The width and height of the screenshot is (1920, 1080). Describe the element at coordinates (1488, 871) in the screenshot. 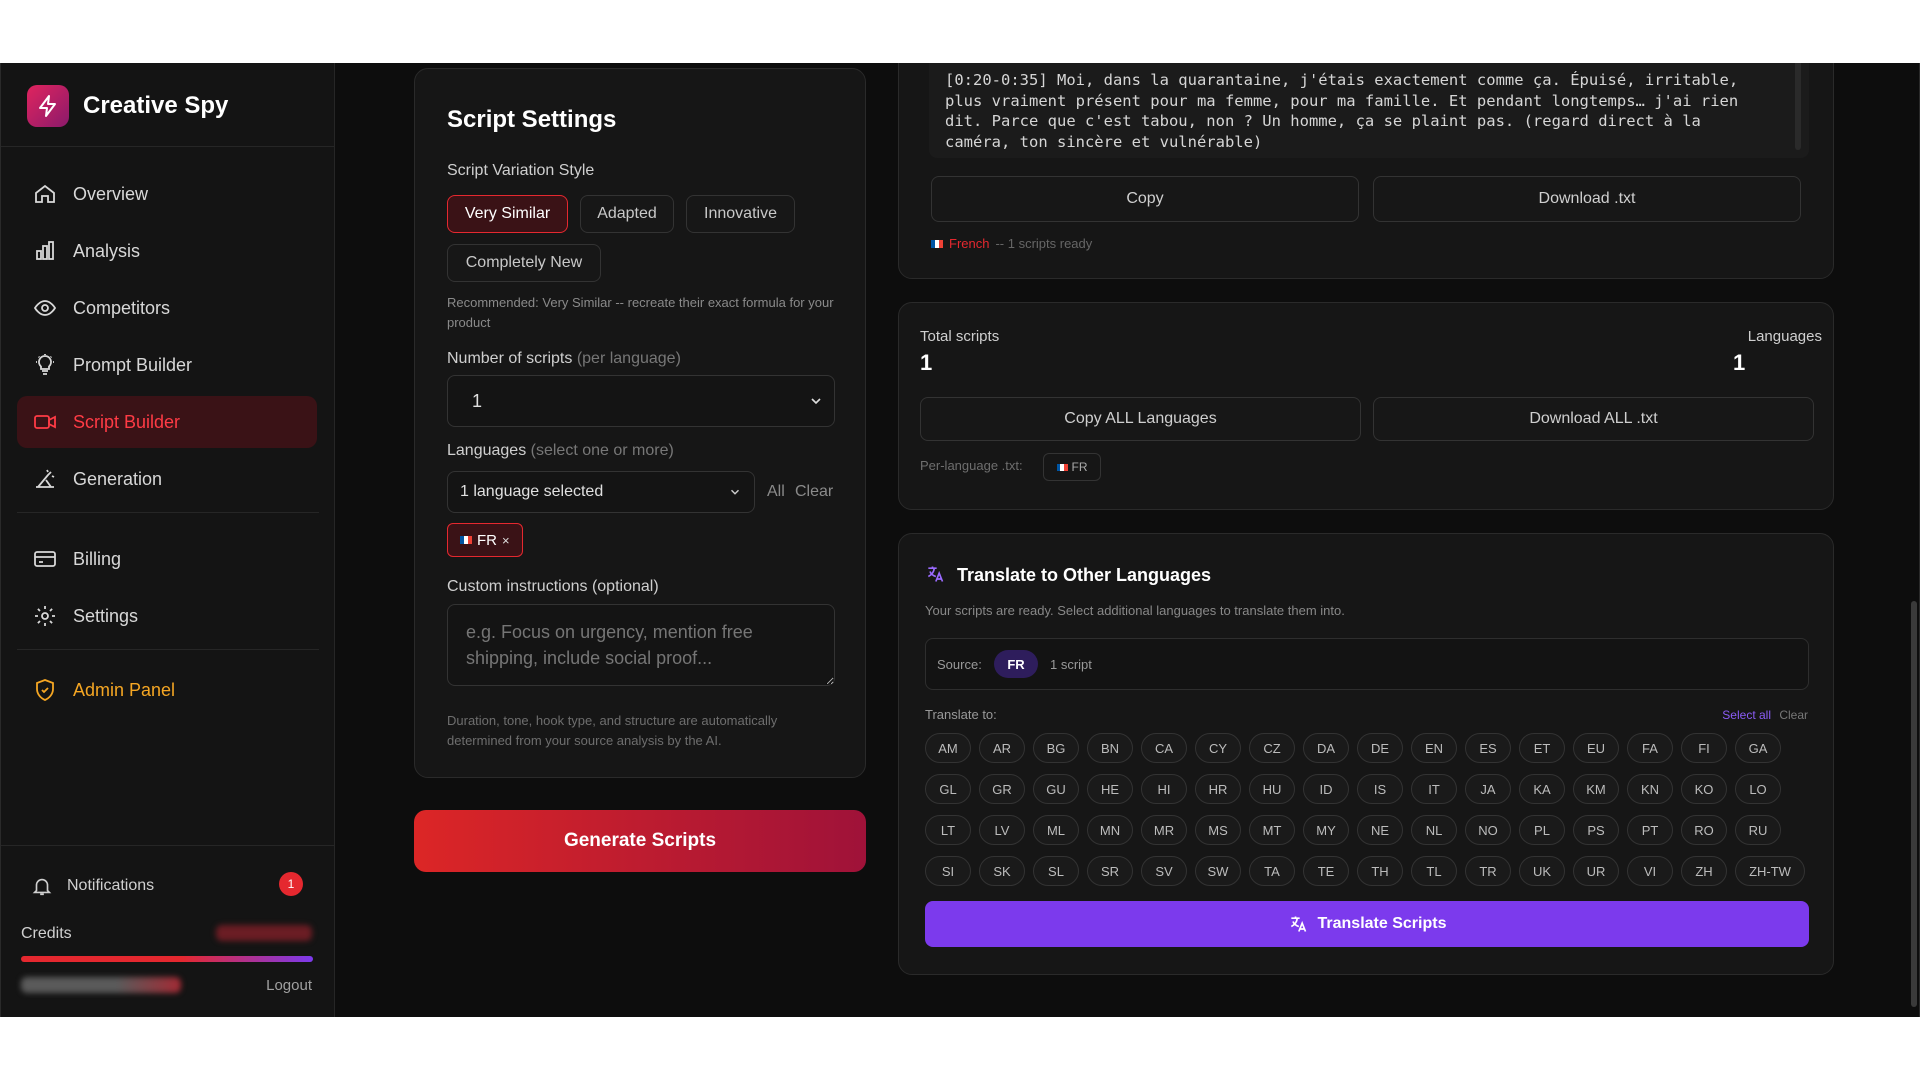

I see `language-option-tr: TR` at that location.